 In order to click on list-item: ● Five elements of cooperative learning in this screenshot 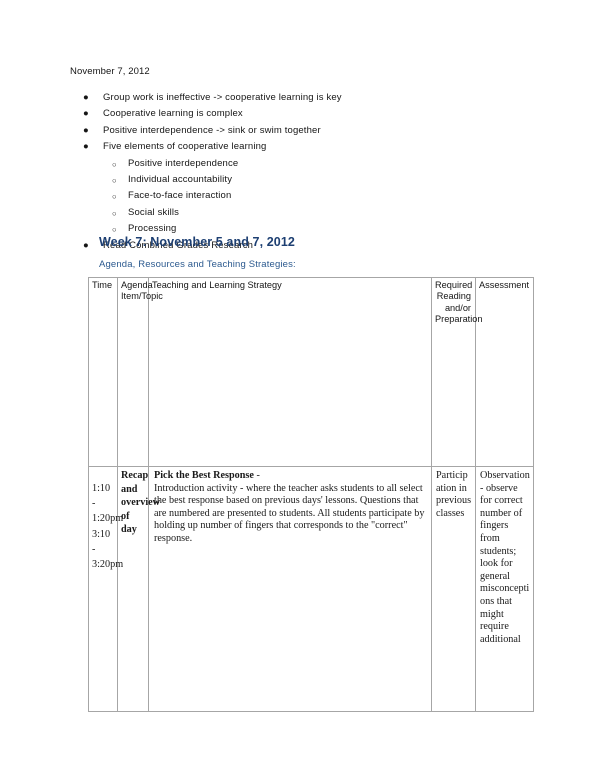, I will do `click(300, 147)`.